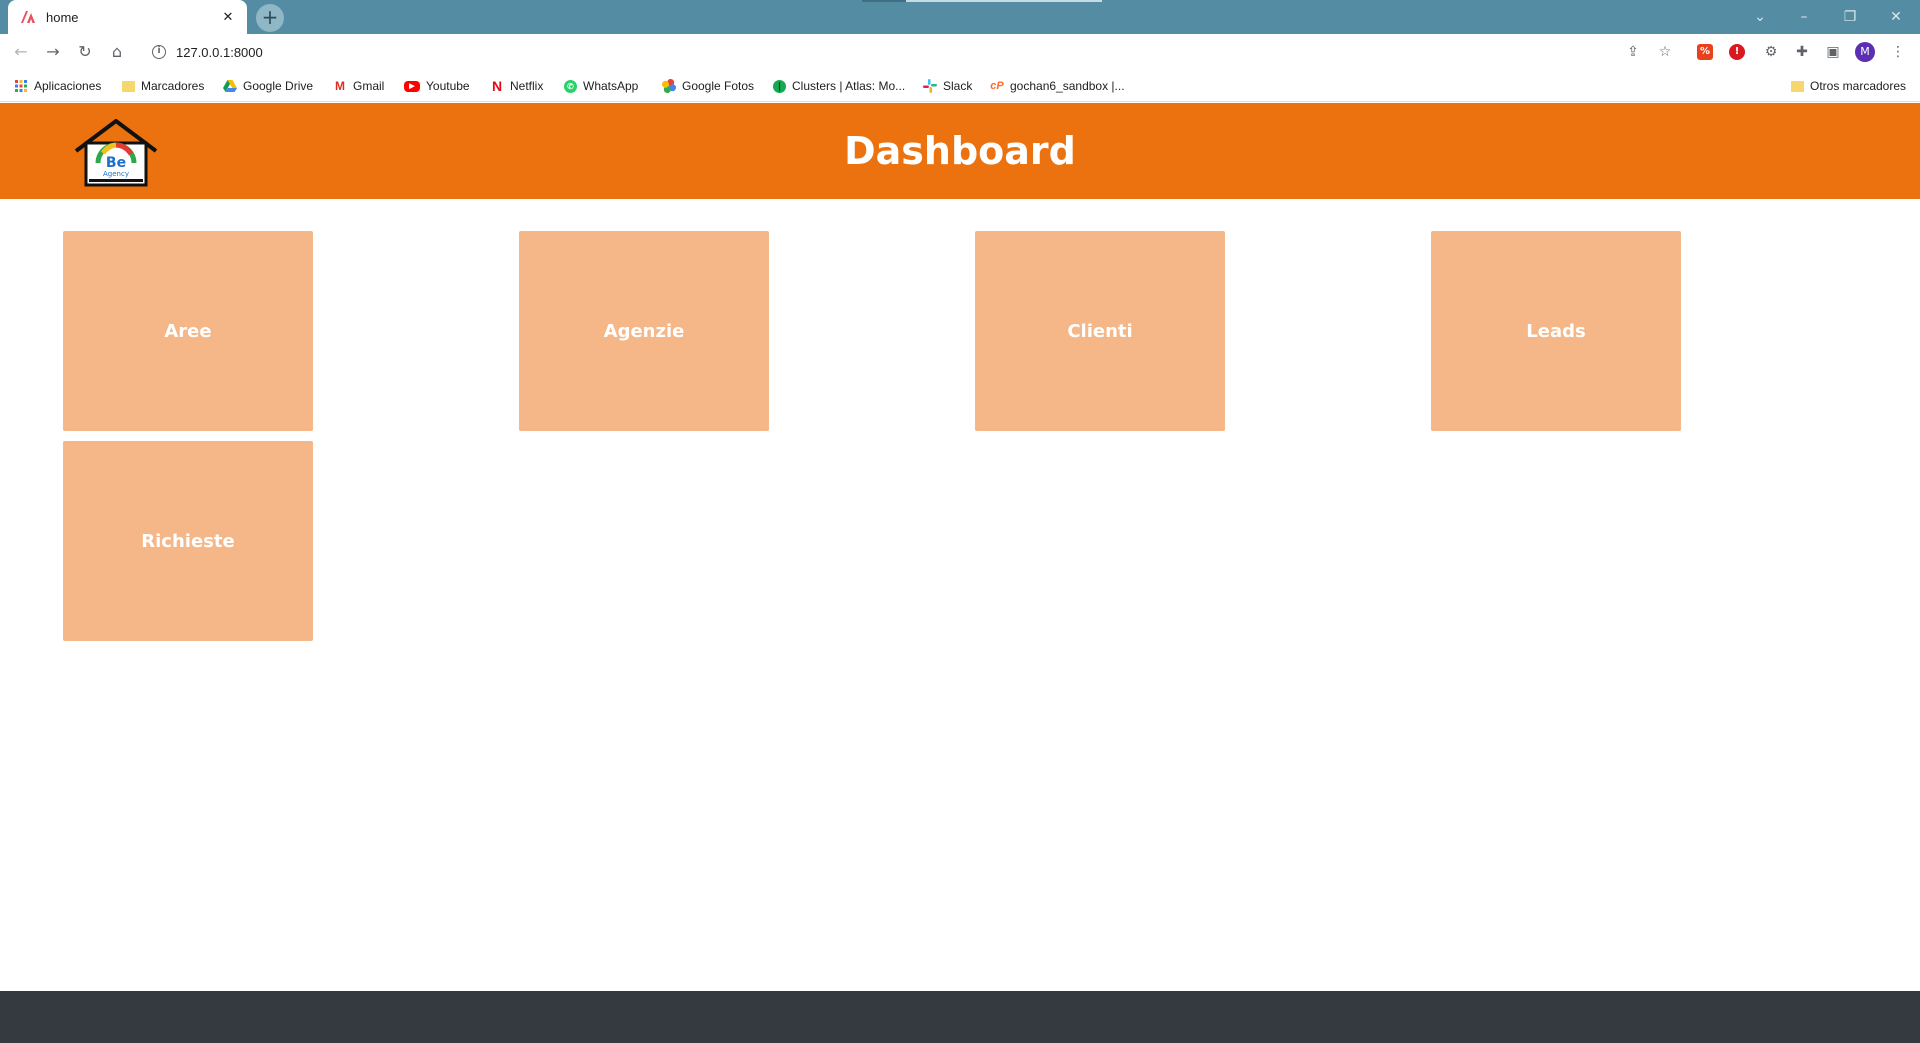 This screenshot has width=1920, height=1043. What do you see at coordinates (1004, 1) in the screenshot?
I see `tab-drag-area-highlight` at bounding box center [1004, 1].